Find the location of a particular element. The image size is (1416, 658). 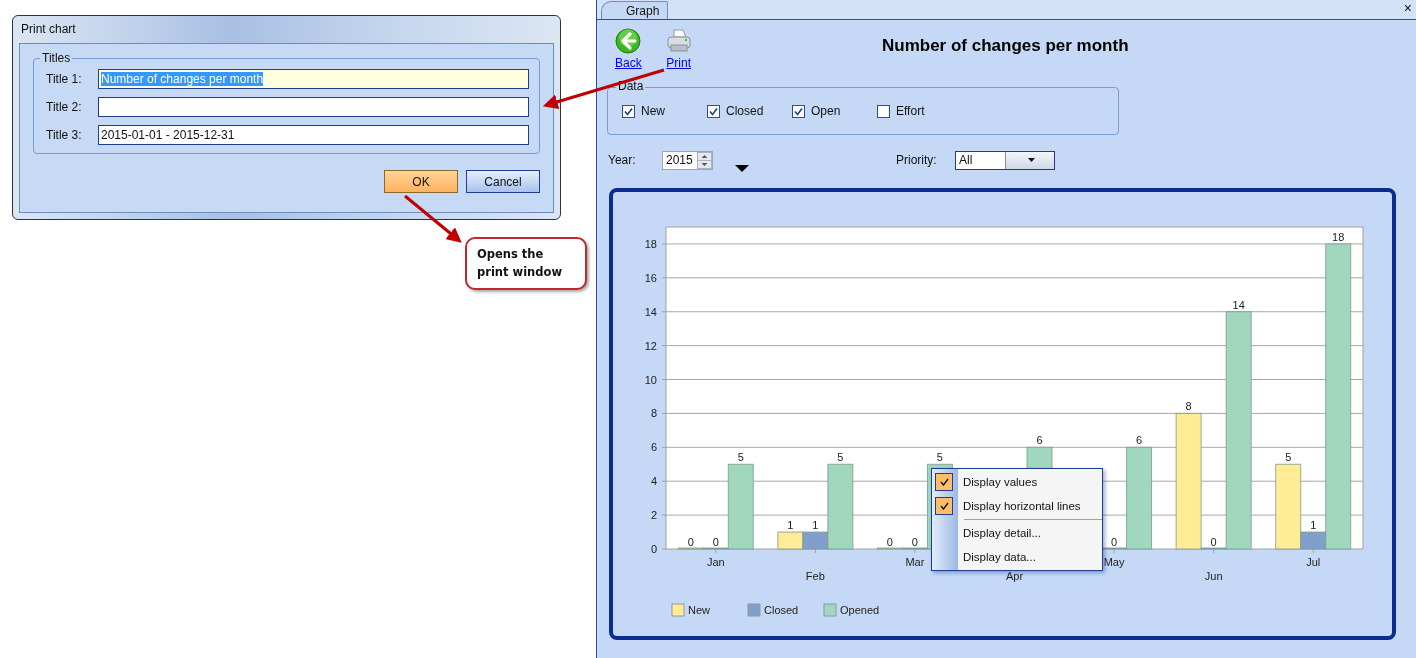

field-label: Title 2: is located at coordinates (64, 107).